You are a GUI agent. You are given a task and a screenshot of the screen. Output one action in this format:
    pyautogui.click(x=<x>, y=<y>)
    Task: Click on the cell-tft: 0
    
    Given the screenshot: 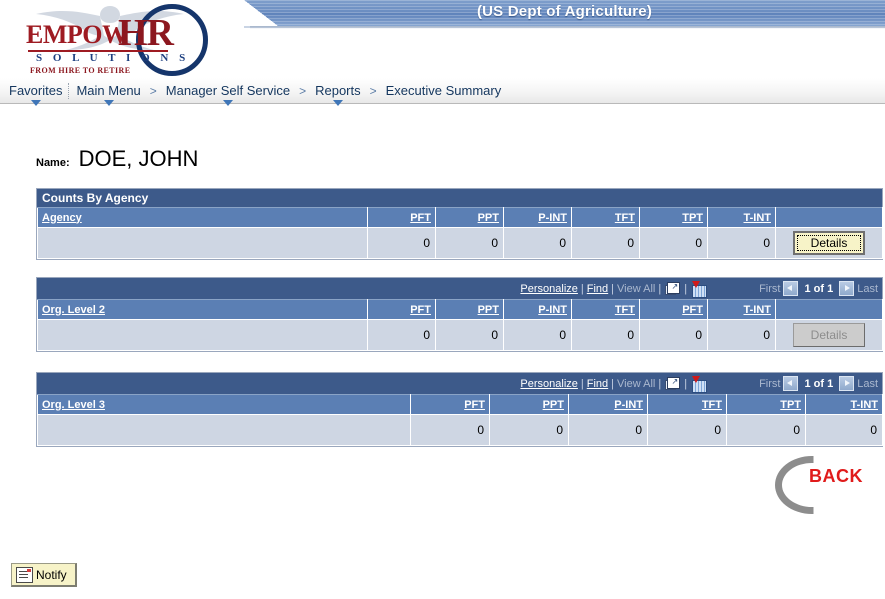 What is the action you would take?
    pyautogui.click(x=687, y=430)
    